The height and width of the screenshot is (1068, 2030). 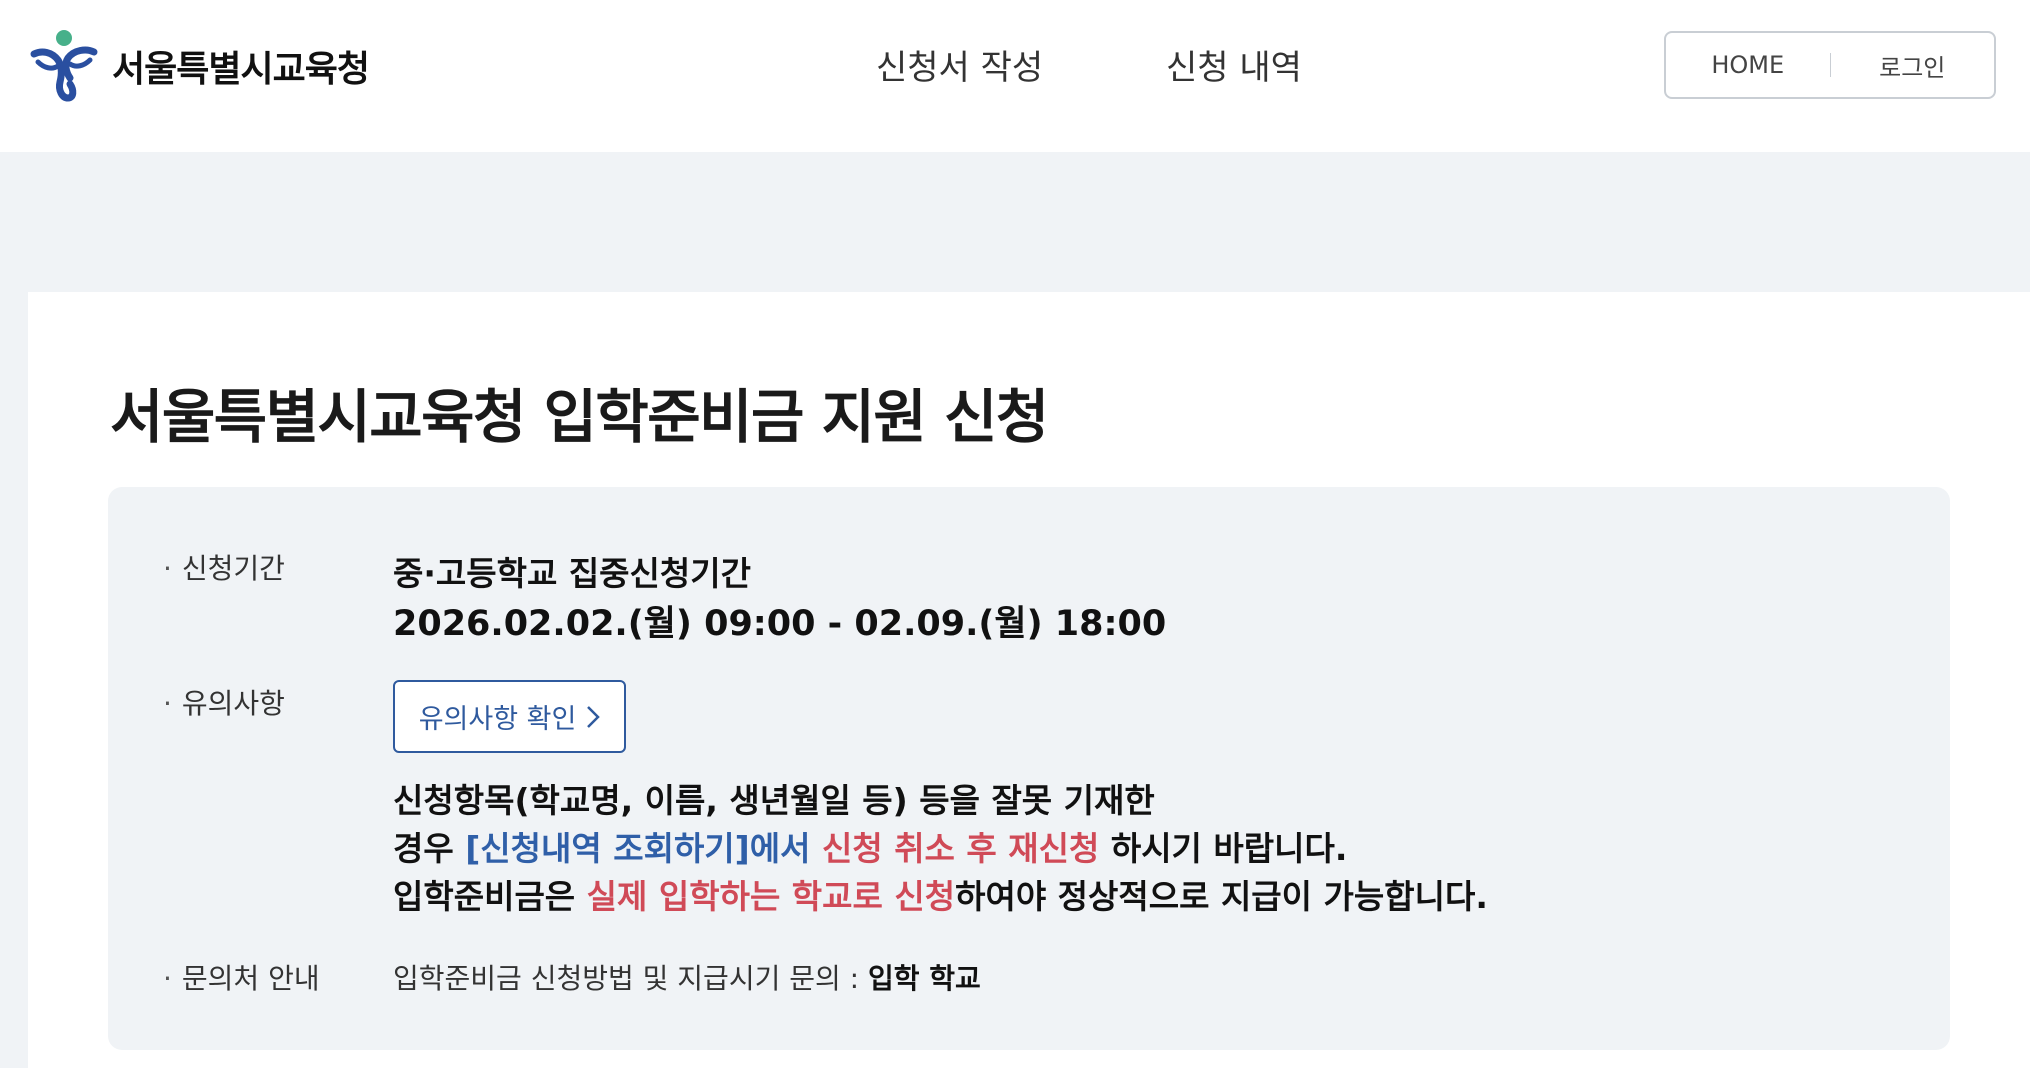 I want to click on notice-button-label: 유의사항 확인, so click(x=497, y=719).